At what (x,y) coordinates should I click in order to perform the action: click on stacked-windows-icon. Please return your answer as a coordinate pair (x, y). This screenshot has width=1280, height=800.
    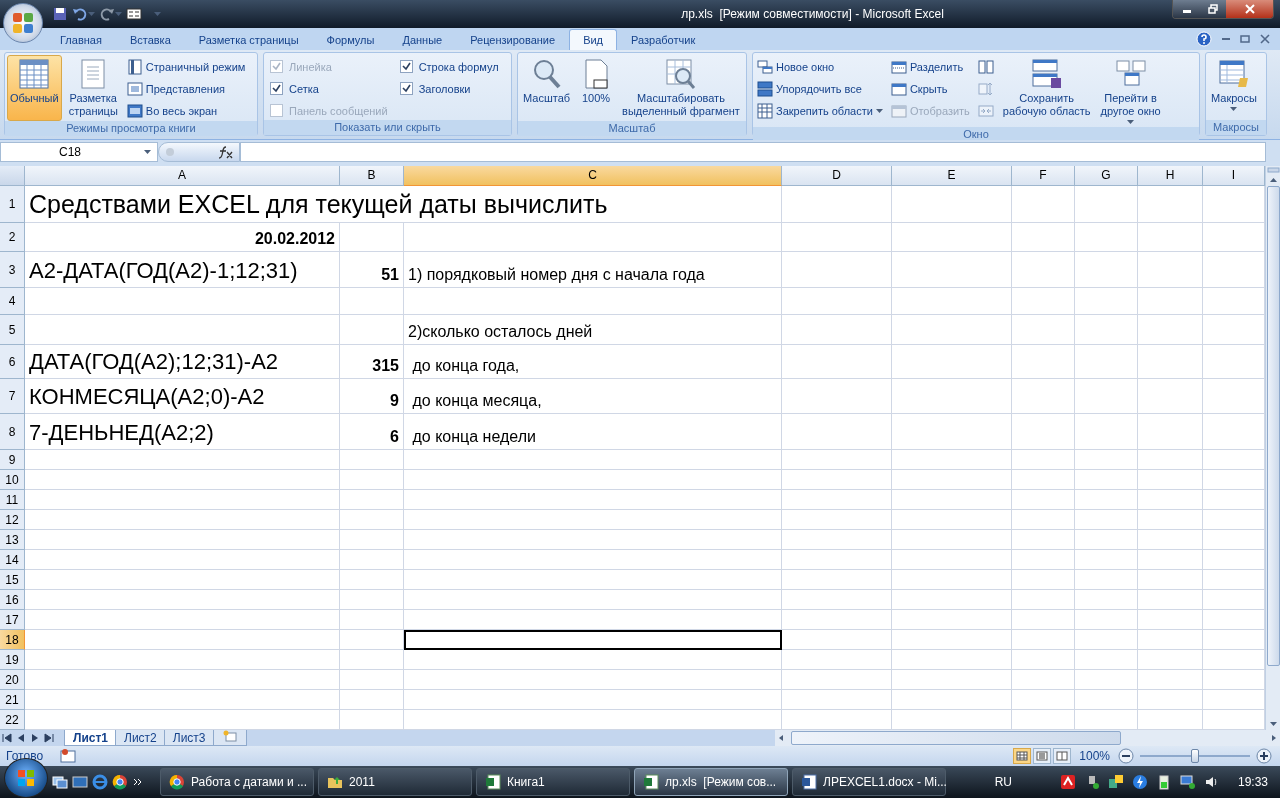
    Looking at the image, I should click on (765, 88).